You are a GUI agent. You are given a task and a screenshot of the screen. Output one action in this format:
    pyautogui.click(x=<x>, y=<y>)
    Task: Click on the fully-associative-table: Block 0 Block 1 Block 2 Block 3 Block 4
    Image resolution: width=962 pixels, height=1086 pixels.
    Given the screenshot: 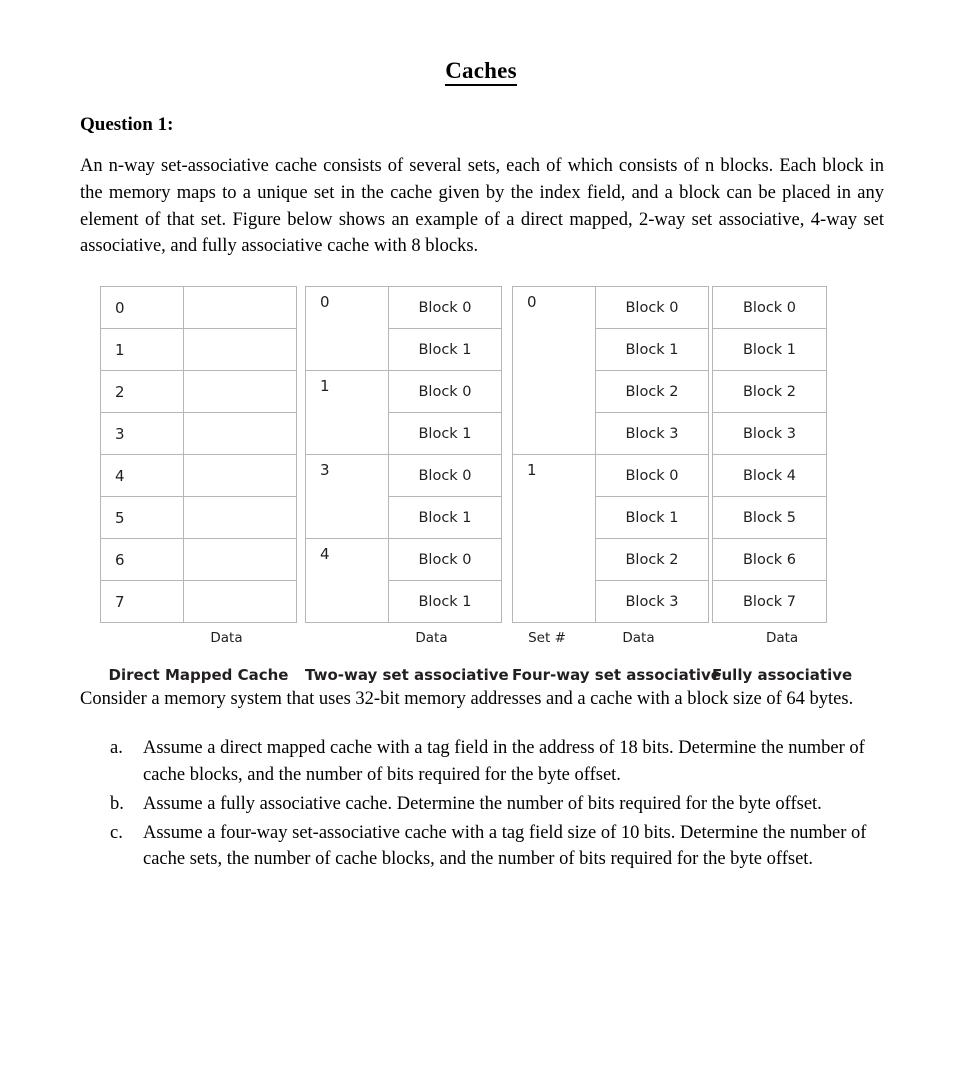 What is the action you would take?
    pyautogui.click(x=769, y=455)
    